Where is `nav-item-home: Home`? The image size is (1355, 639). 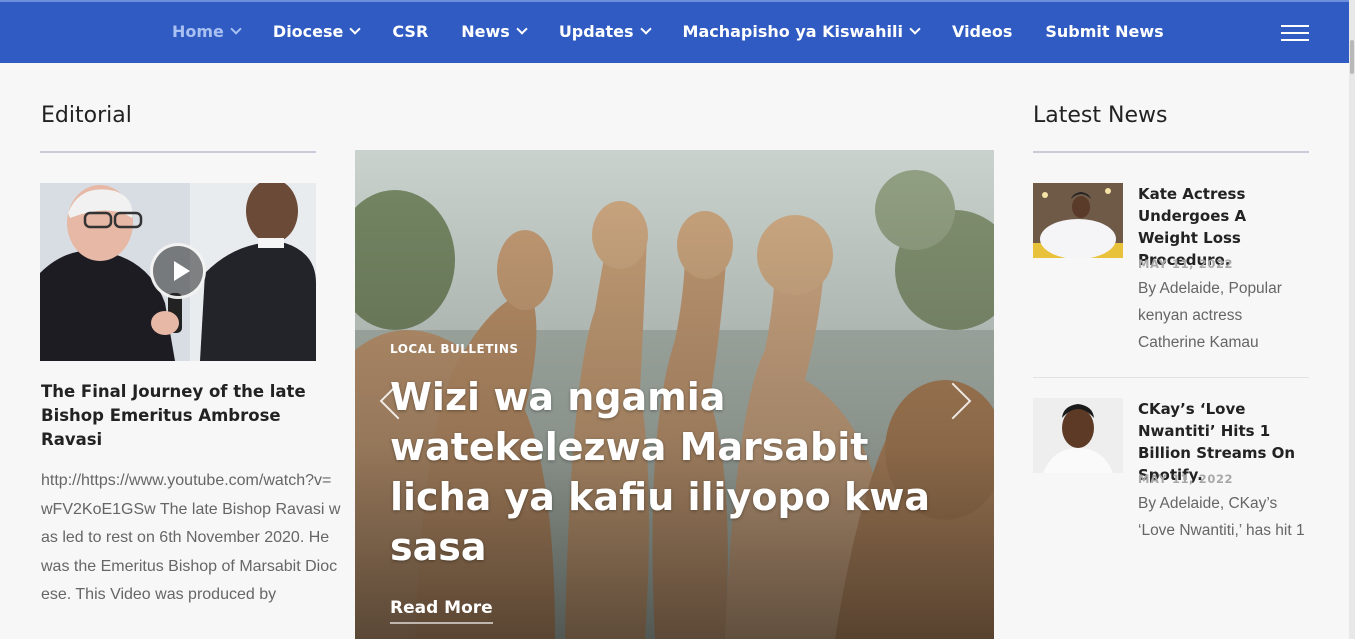
nav-item-home: Home is located at coordinates (207, 31).